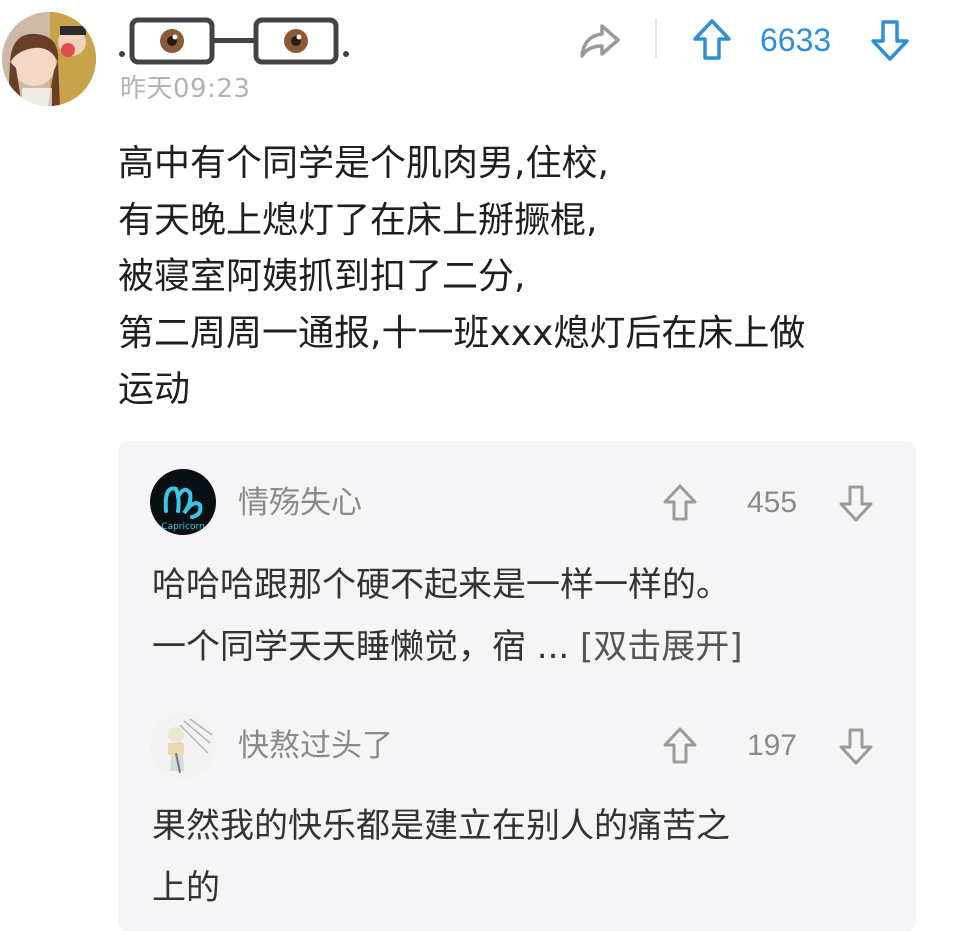 This screenshot has height=931, width=960. Describe the element at coordinates (322, 276) in the screenshot. I see `post-line: 被寝室阿姨抓到扣了二分,` at that location.